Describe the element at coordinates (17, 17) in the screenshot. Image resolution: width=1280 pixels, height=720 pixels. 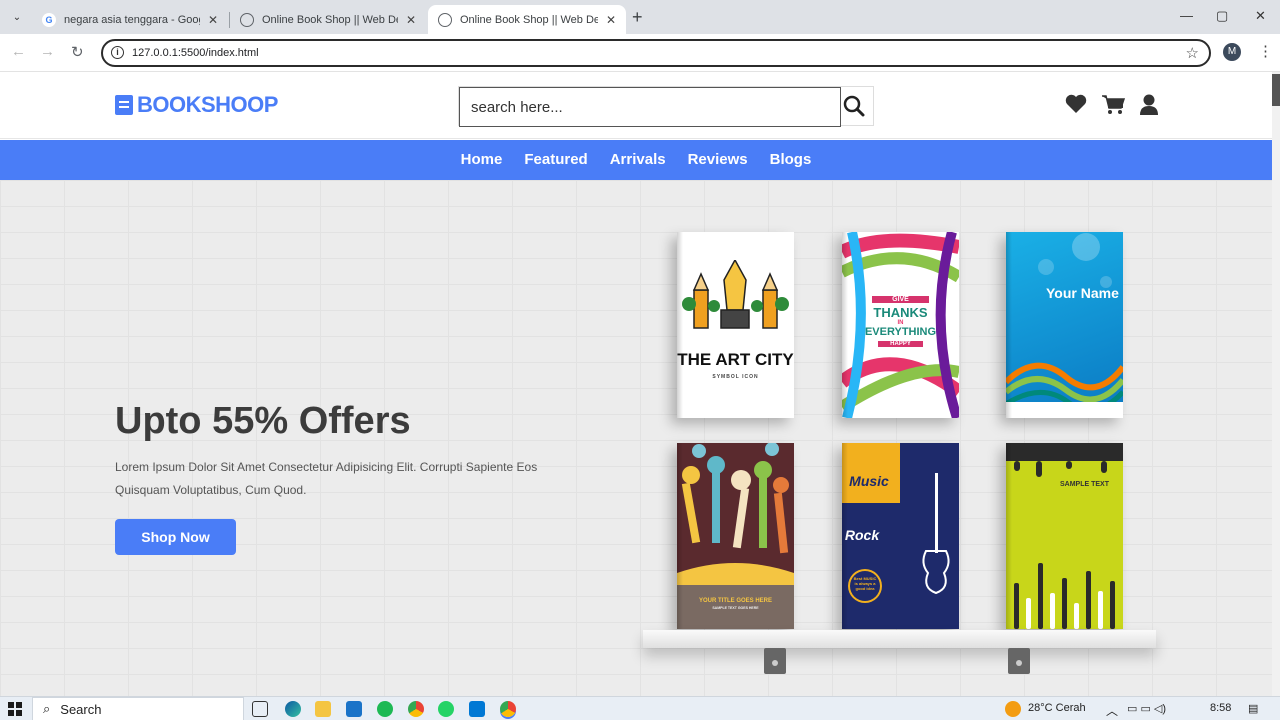
I see `tab-search-chevron-icon: ⌄` at that location.